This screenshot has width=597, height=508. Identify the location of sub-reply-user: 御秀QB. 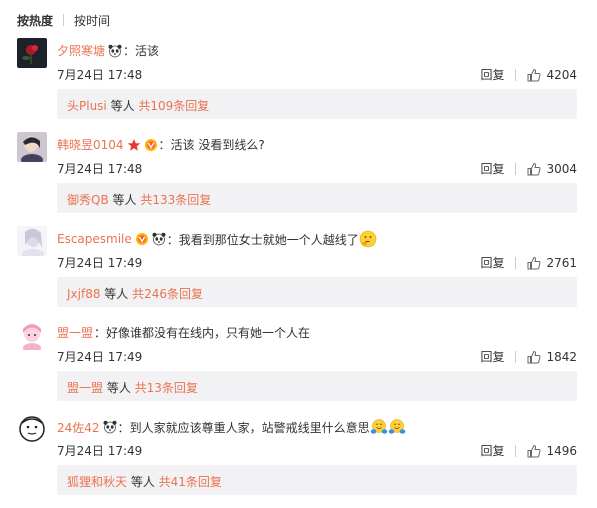
(88, 200).